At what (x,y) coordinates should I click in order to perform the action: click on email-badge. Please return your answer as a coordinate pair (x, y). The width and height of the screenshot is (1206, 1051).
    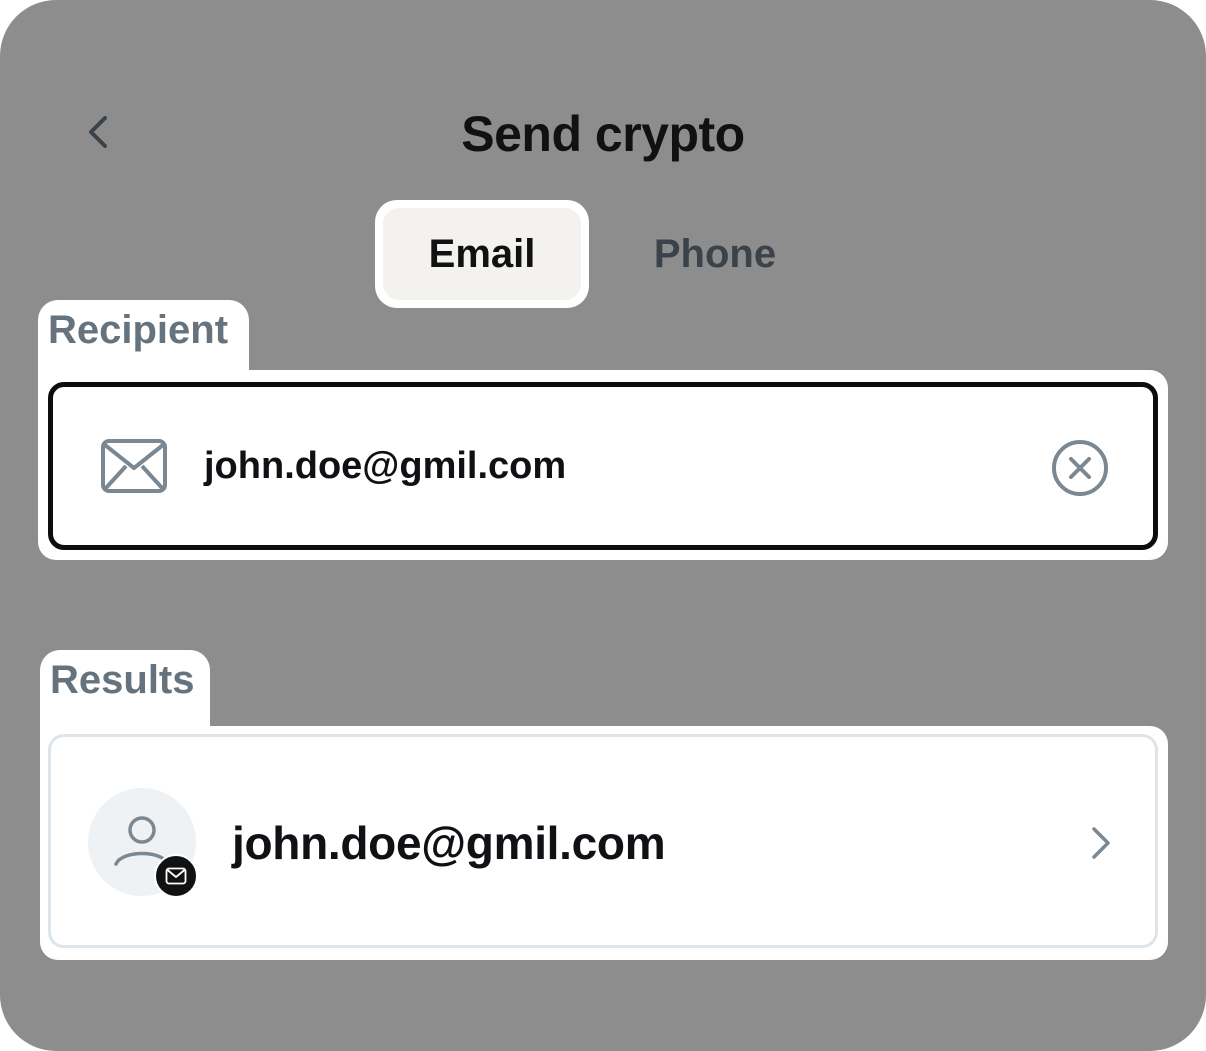
    Looking at the image, I should click on (176, 876).